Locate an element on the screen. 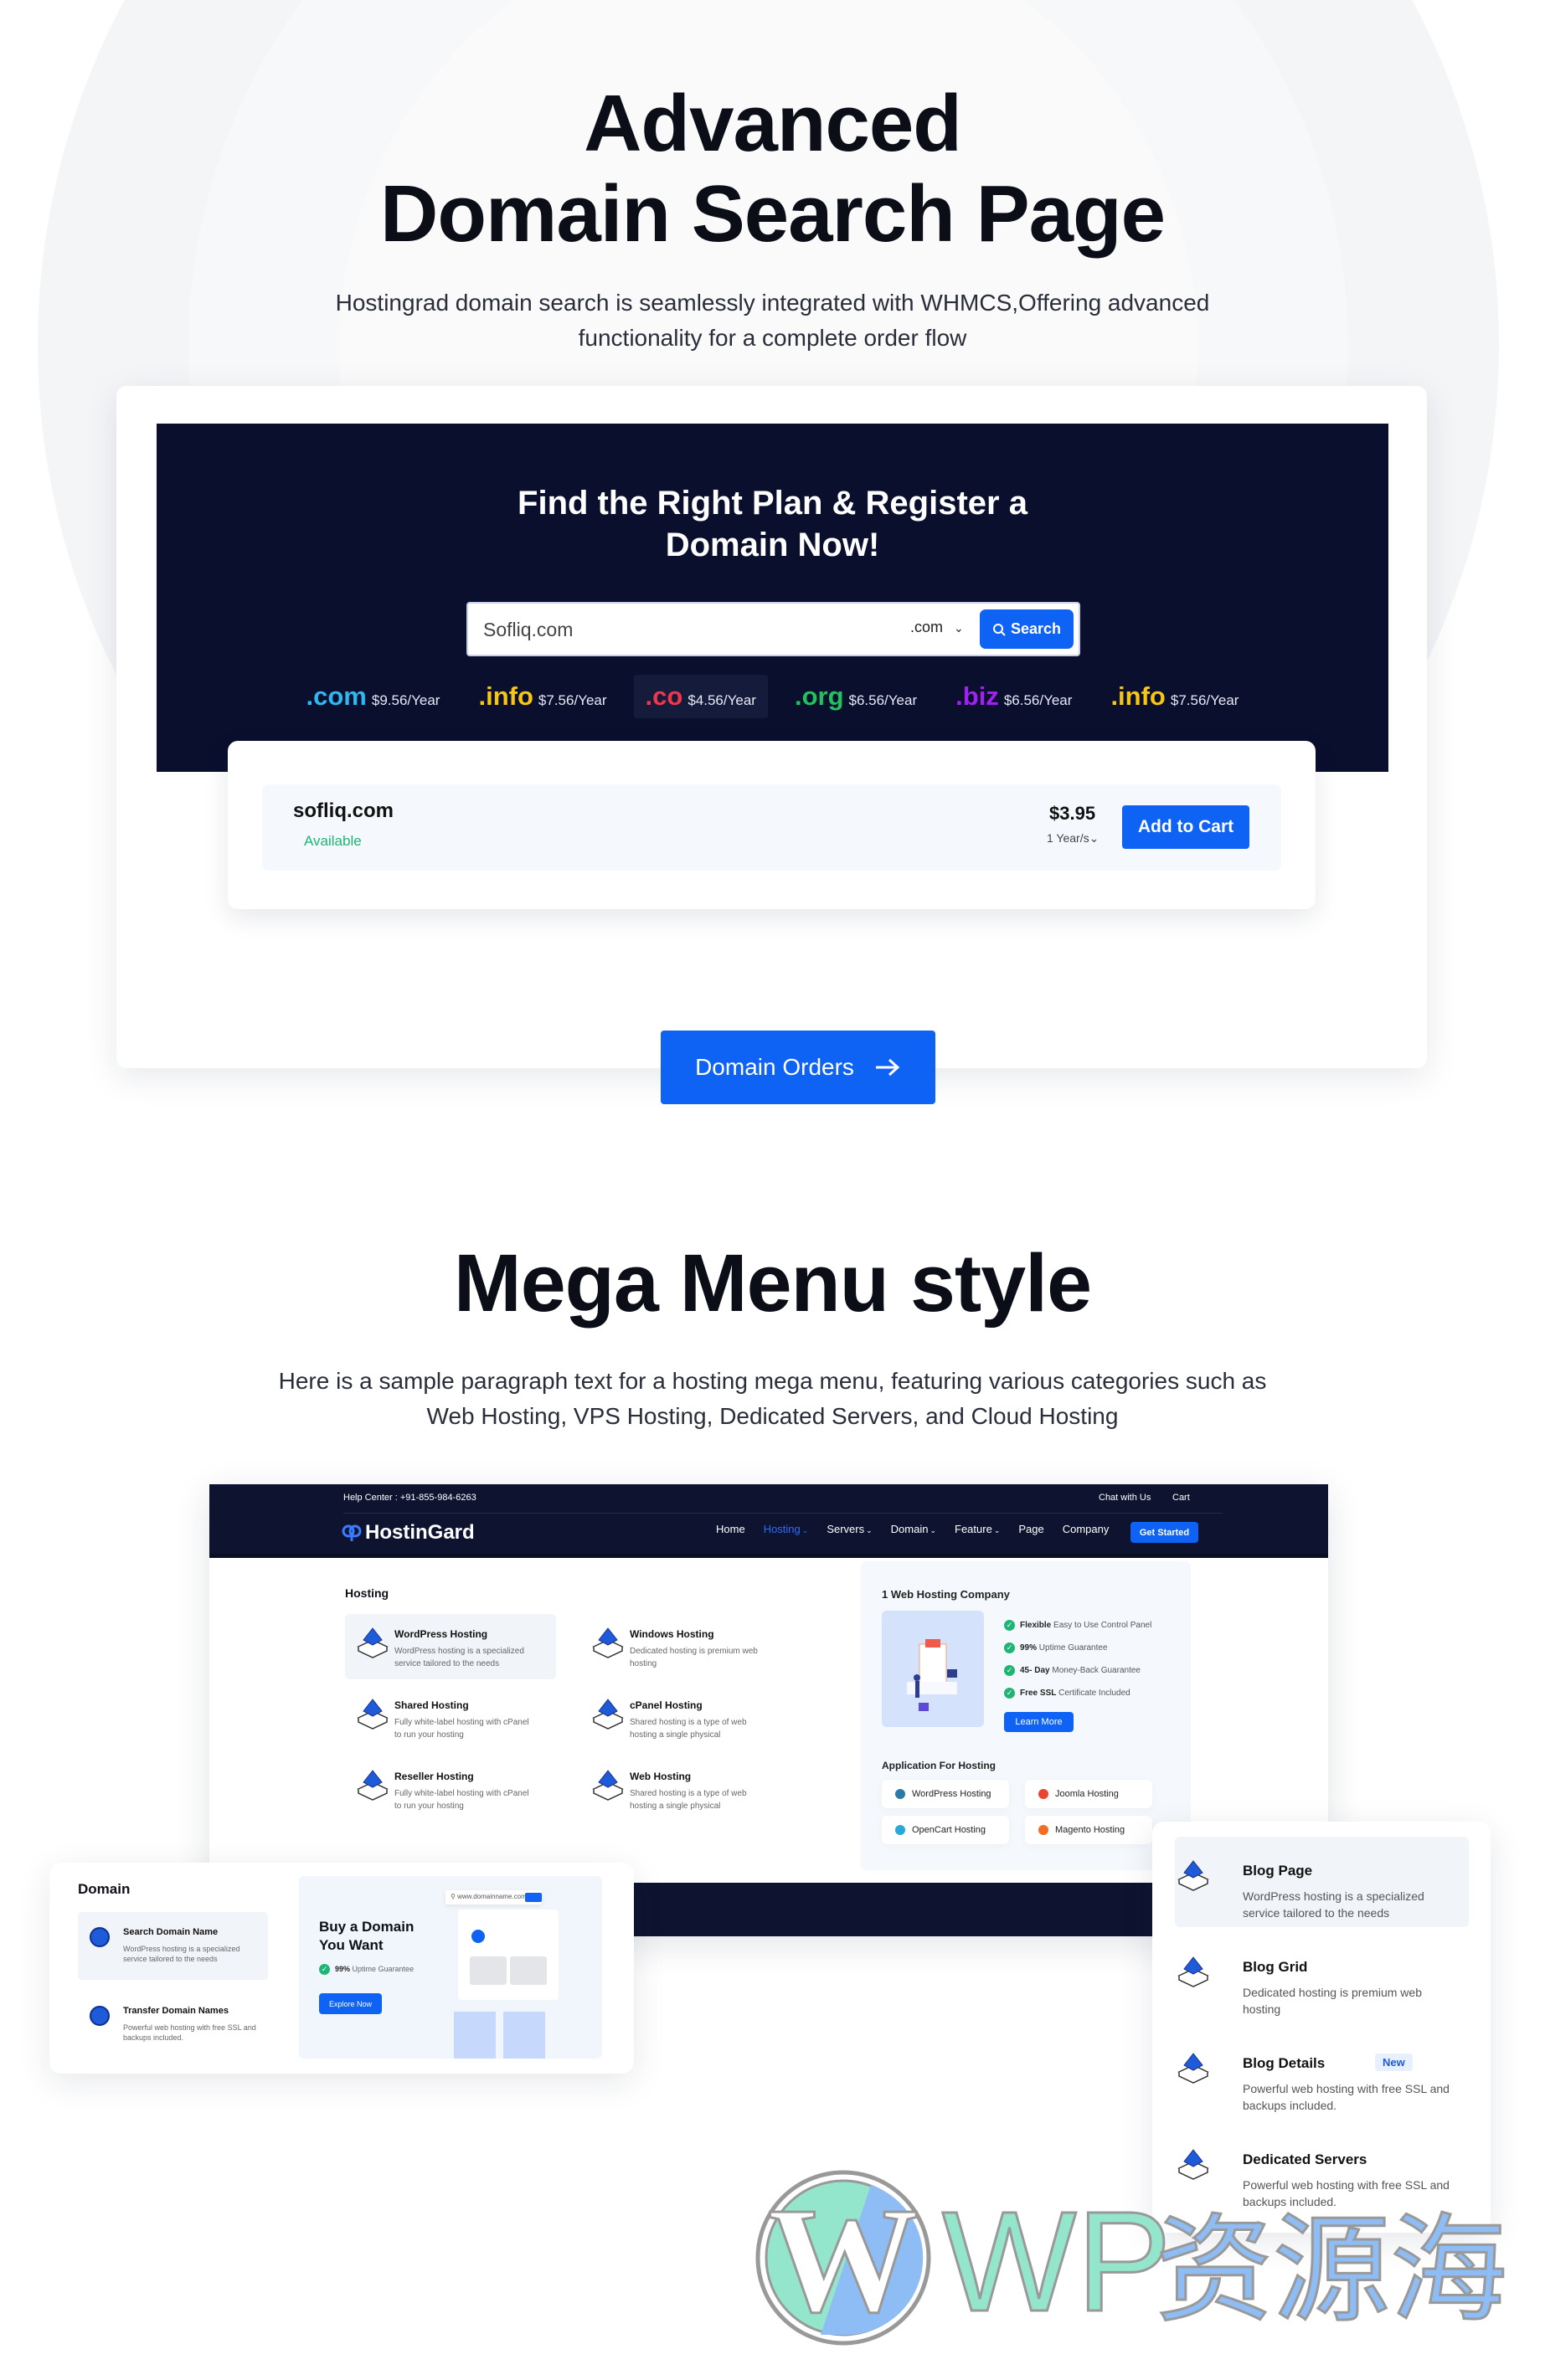 This screenshot has width=1545, height=2380. blog-item-title: Blog Grid is located at coordinates (1275, 1967).